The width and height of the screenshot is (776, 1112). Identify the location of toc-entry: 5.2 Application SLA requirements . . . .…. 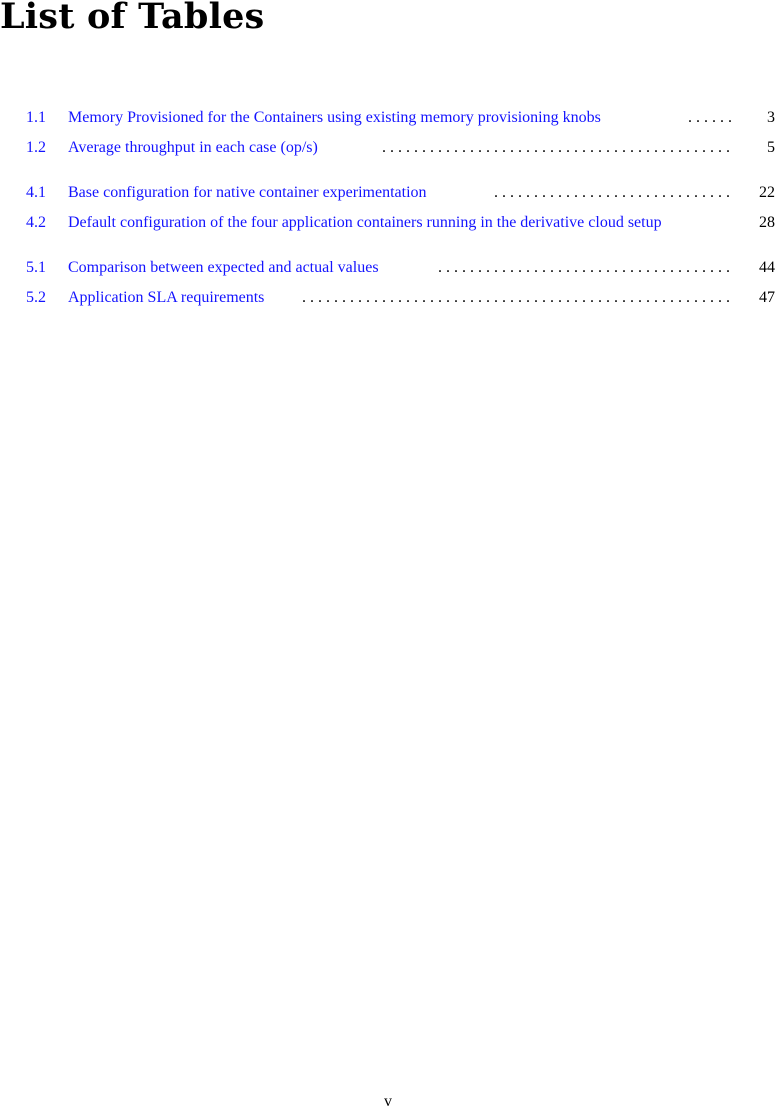
(388, 298).